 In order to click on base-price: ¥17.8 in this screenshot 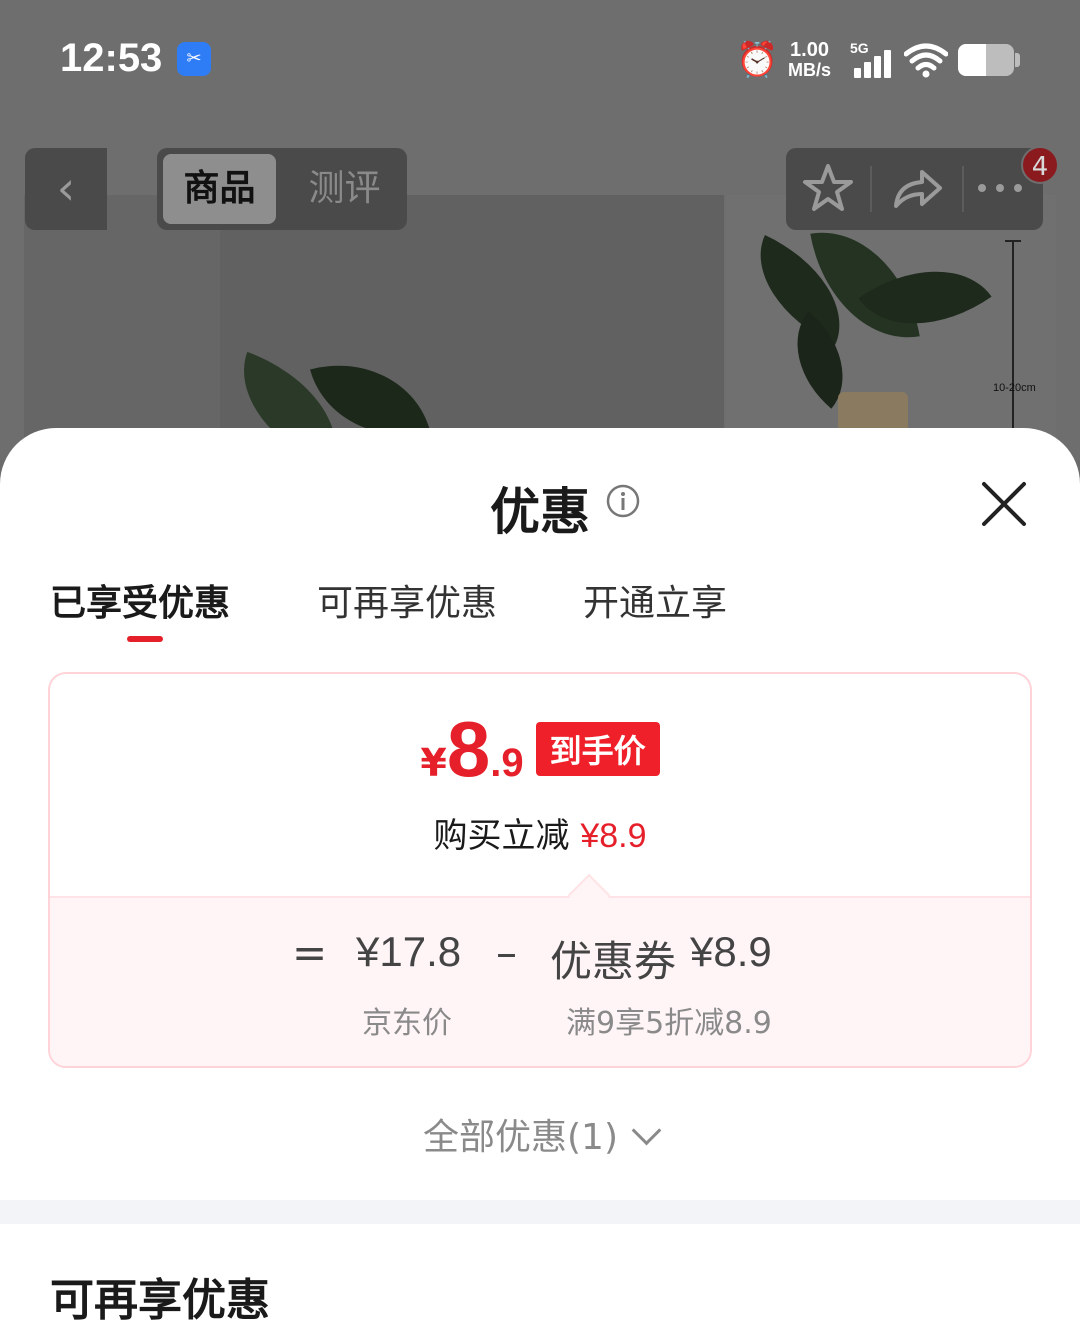, I will do `click(409, 951)`.